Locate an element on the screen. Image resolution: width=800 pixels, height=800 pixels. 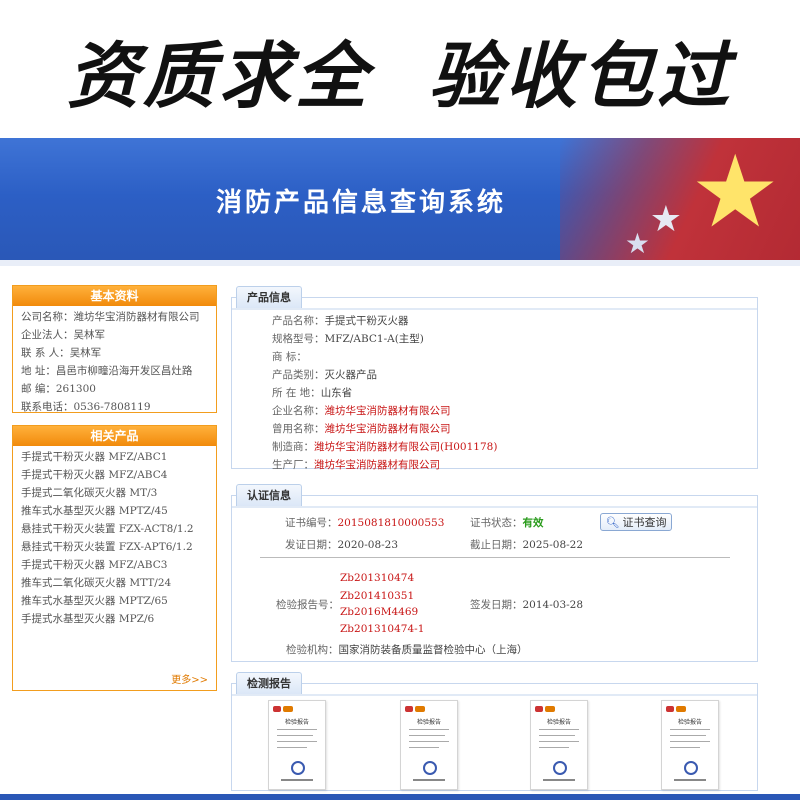
cert-query-button: 🔍︎ 证书查询 is located at coordinates (636, 522).